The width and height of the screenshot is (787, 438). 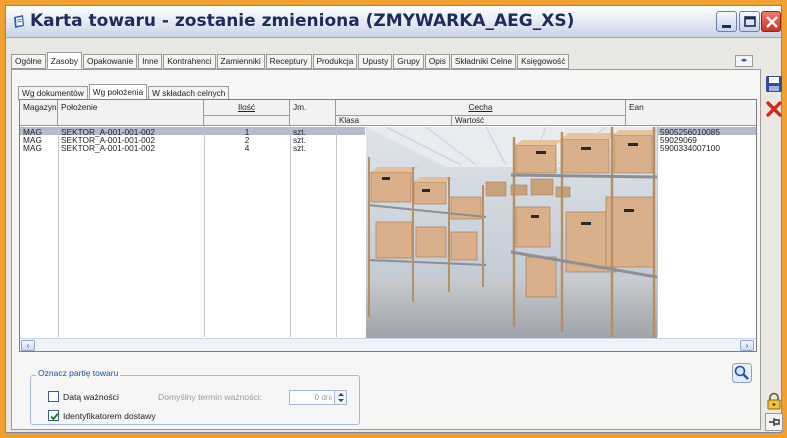 I want to click on subtab-3: W składach celnych, so click(x=189, y=93).